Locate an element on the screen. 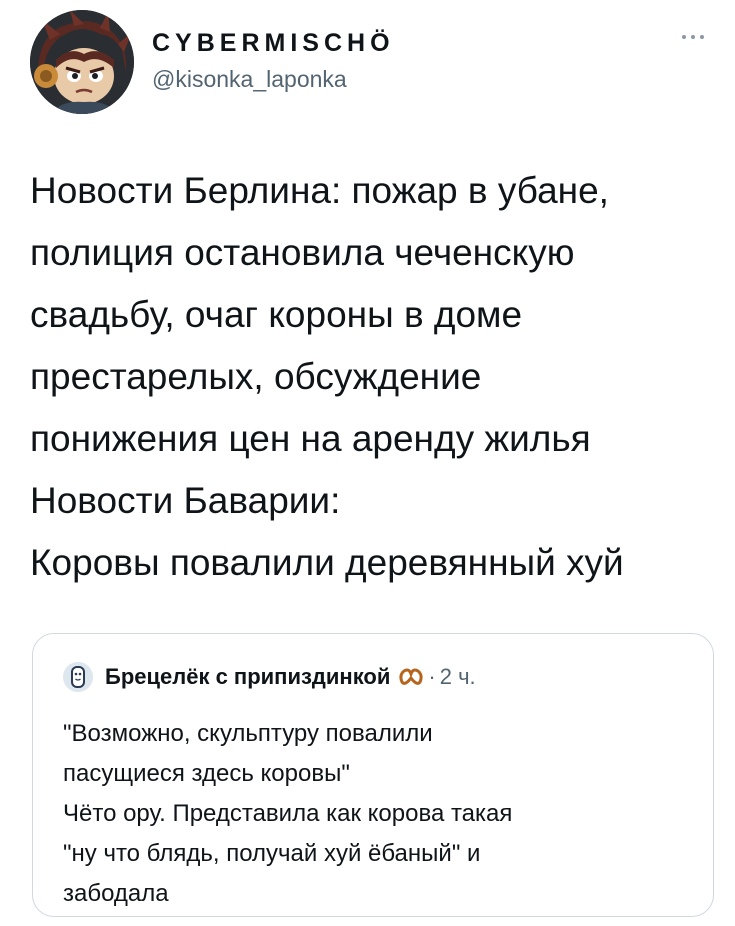  more-horizontal-icon is located at coordinates (693, 36).